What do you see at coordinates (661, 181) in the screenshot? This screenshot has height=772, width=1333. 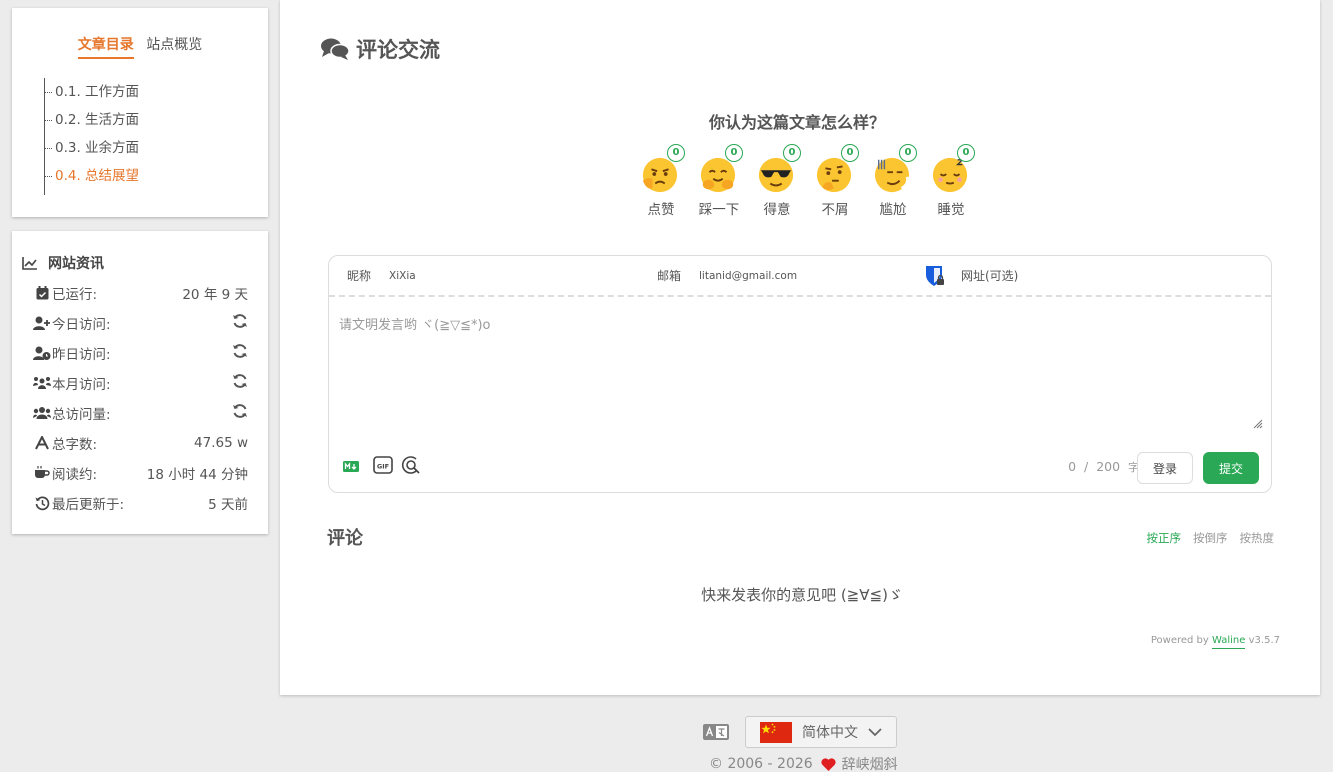 I see `reaction-like: 0 点赞` at bounding box center [661, 181].